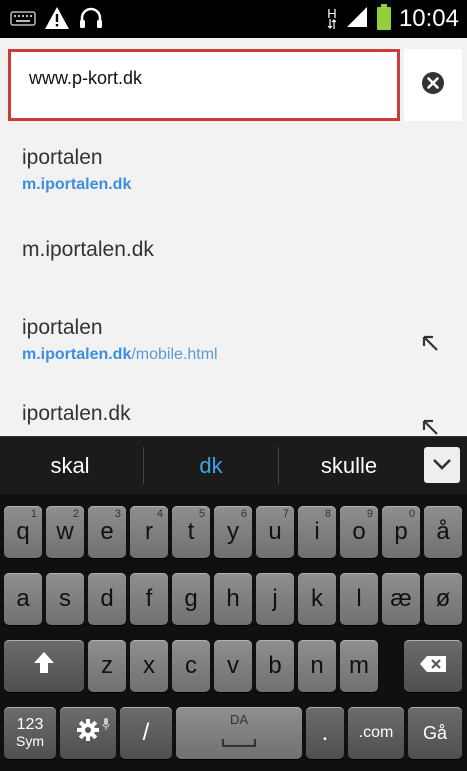 The width and height of the screenshot is (467, 771). I want to click on key-y: 6y, so click(233, 532).